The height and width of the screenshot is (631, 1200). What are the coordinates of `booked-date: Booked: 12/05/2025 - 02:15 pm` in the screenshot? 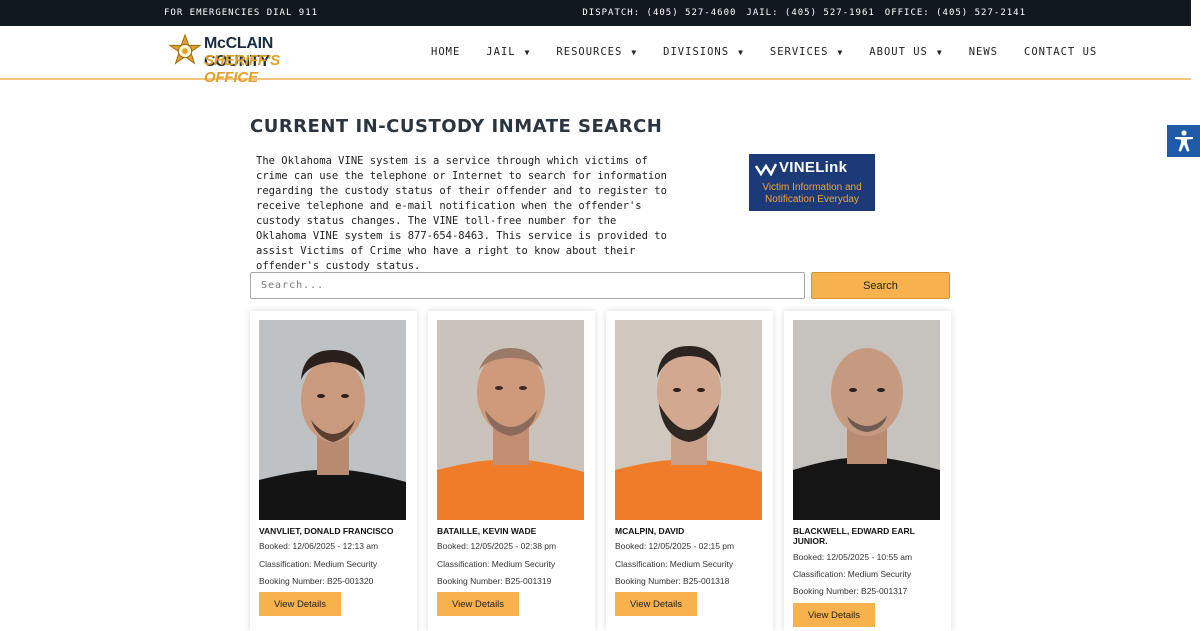 It's located at (675, 546).